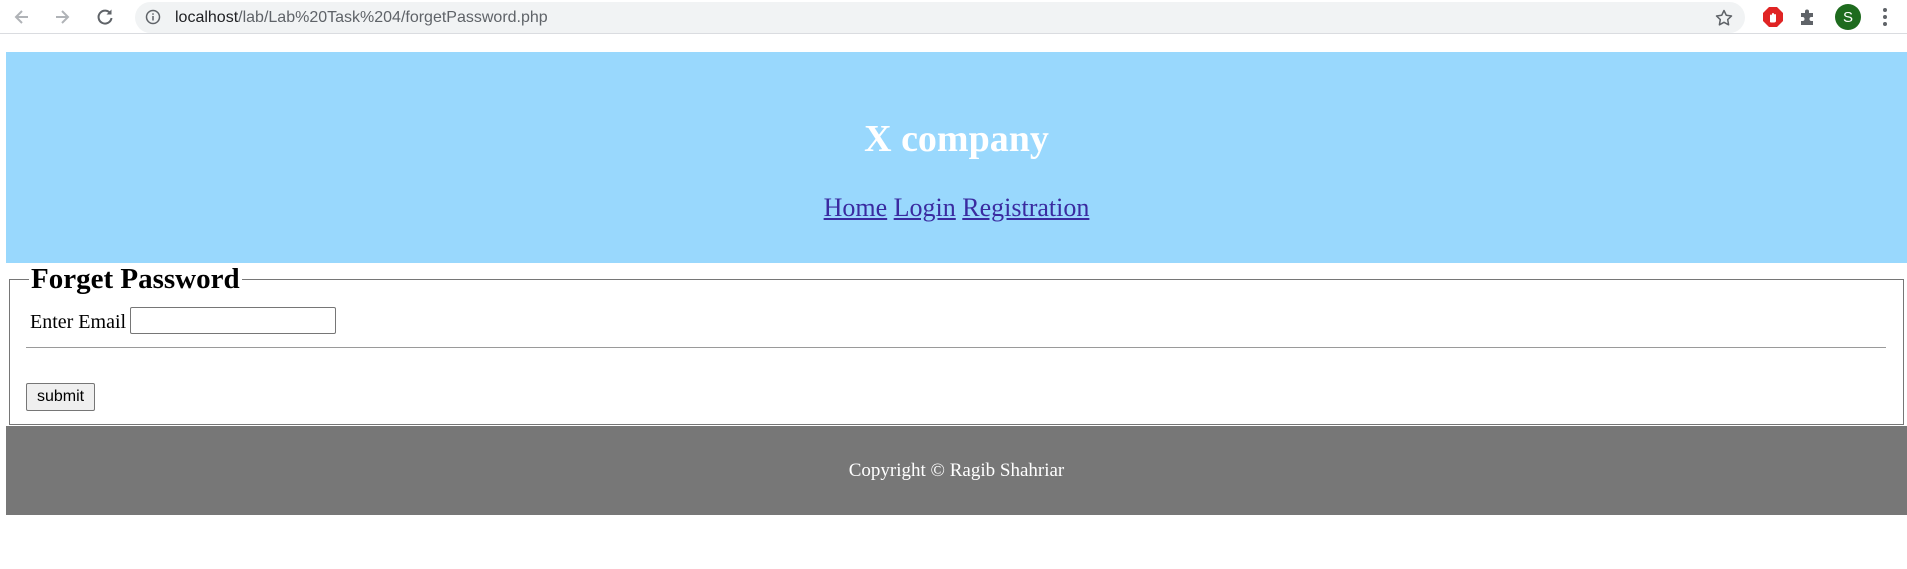  What do you see at coordinates (135, 279) in the screenshot?
I see `form-legend: Forget Password` at bounding box center [135, 279].